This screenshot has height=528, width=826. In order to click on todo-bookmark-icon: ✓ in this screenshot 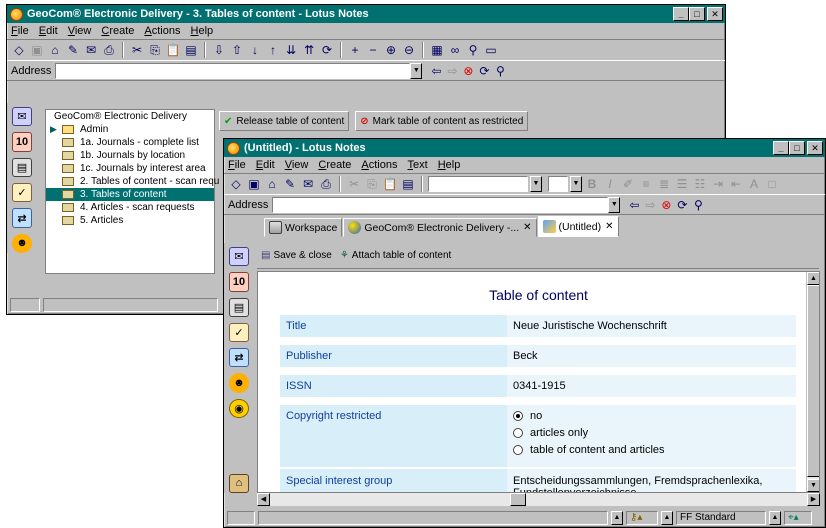, I will do `click(239, 332)`.